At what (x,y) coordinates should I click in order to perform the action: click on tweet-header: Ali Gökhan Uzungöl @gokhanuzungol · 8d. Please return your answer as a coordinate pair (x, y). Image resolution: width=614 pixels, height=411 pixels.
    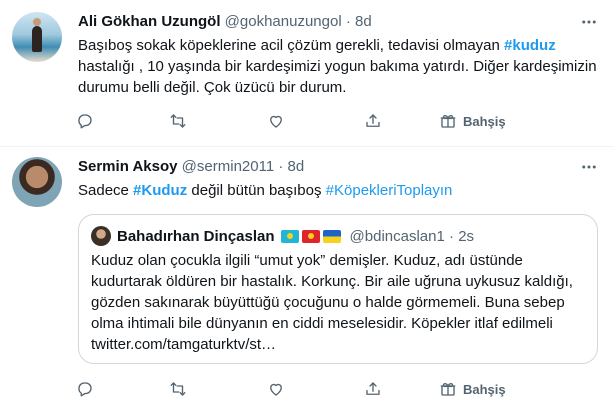
    Looking at the image, I should click on (225, 21).